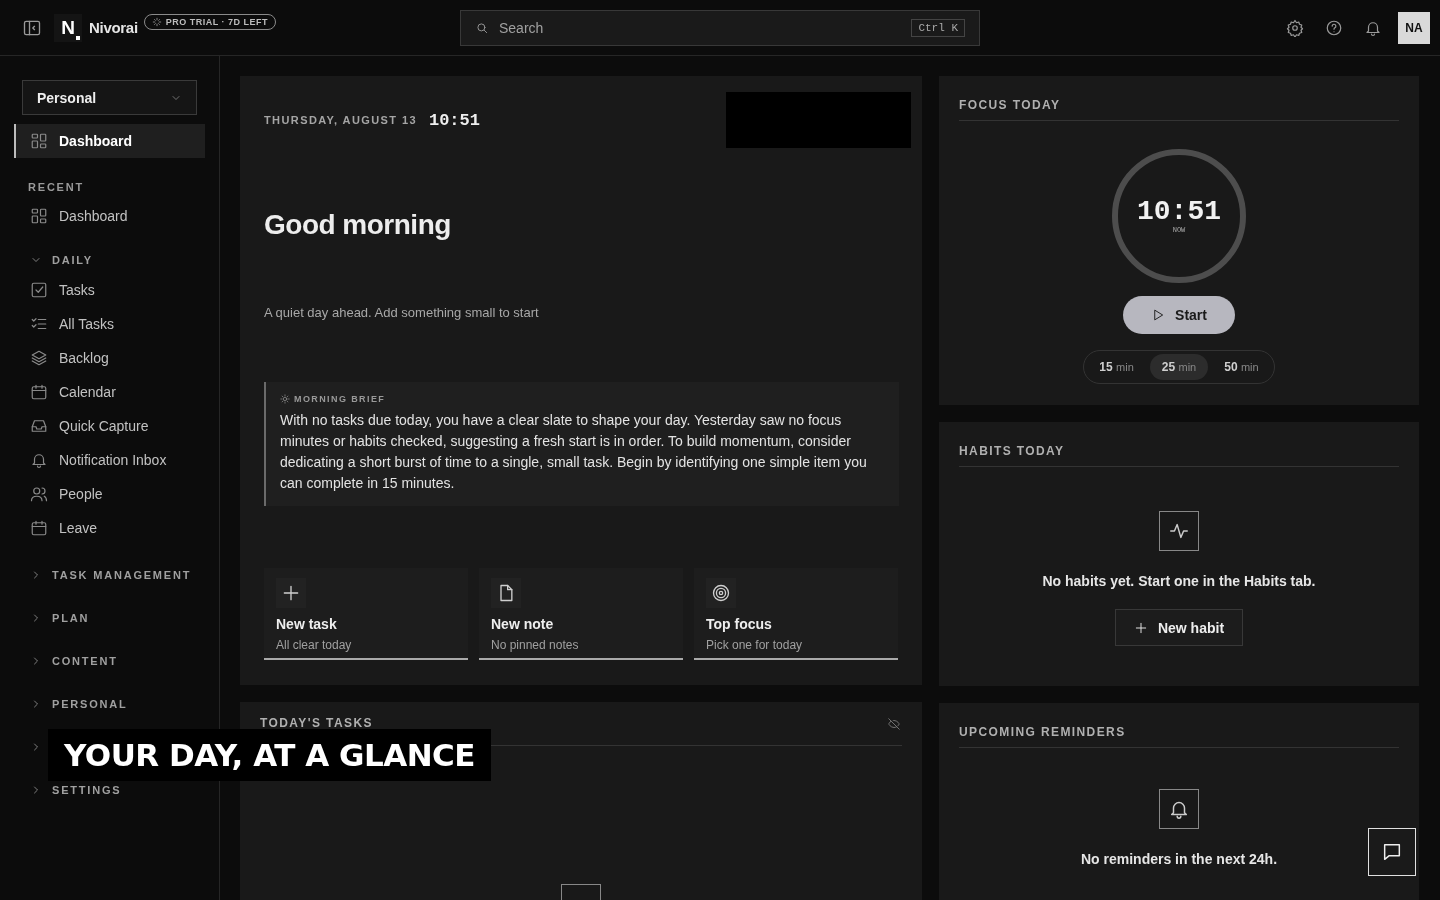 The height and width of the screenshot is (900, 1440). Describe the element at coordinates (1179, 627) in the screenshot. I see `new-habit-button: New habit` at that location.